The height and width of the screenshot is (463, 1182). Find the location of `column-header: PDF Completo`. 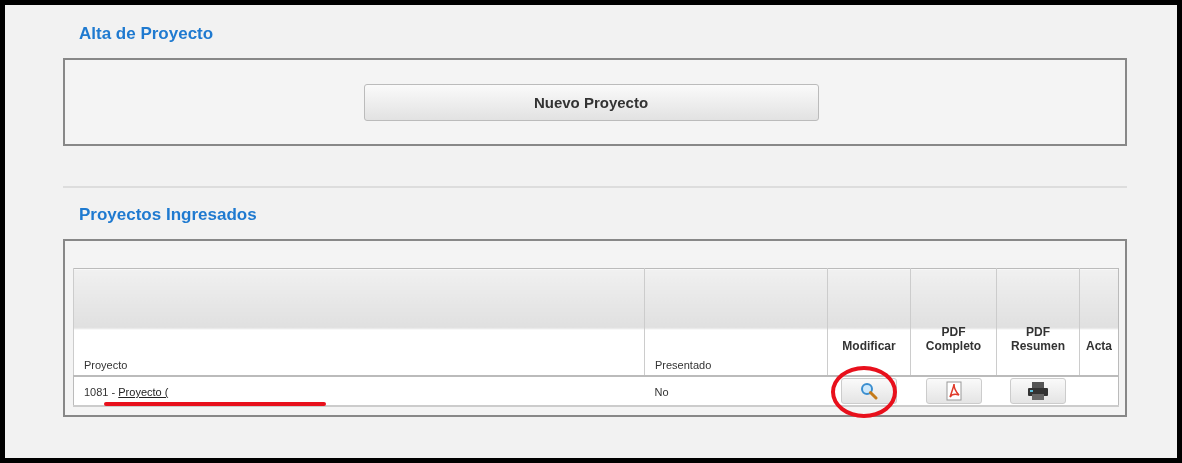

column-header: PDF Completo is located at coordinates (953, 339).